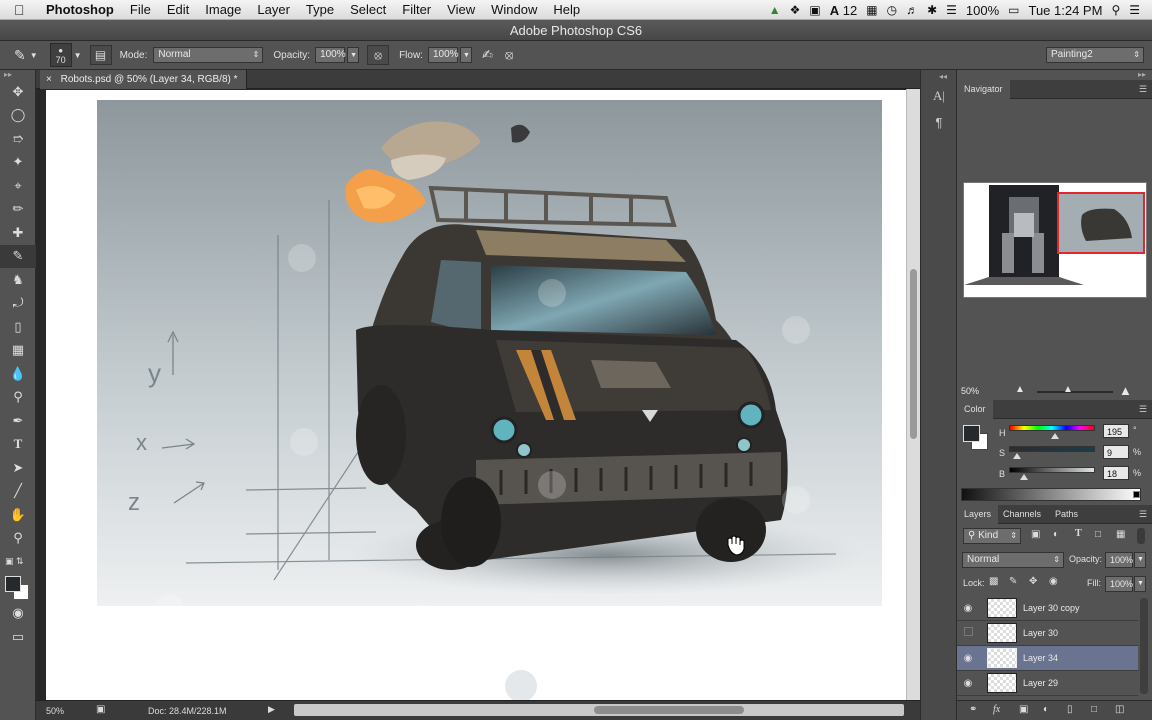 This screenshot has height=720, width=1152. What do you see at coordinates (843, 10) in the screenshot?
I see `adobe-status: A 12` at bounding box center [843, 10].